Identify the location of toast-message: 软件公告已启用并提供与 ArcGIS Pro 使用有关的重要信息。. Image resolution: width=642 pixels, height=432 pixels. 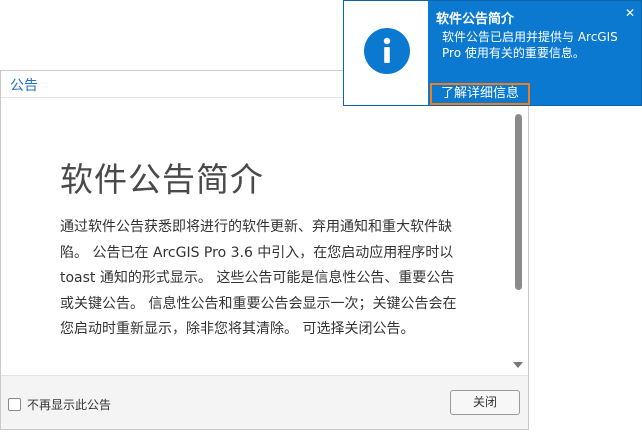
(530, 45).